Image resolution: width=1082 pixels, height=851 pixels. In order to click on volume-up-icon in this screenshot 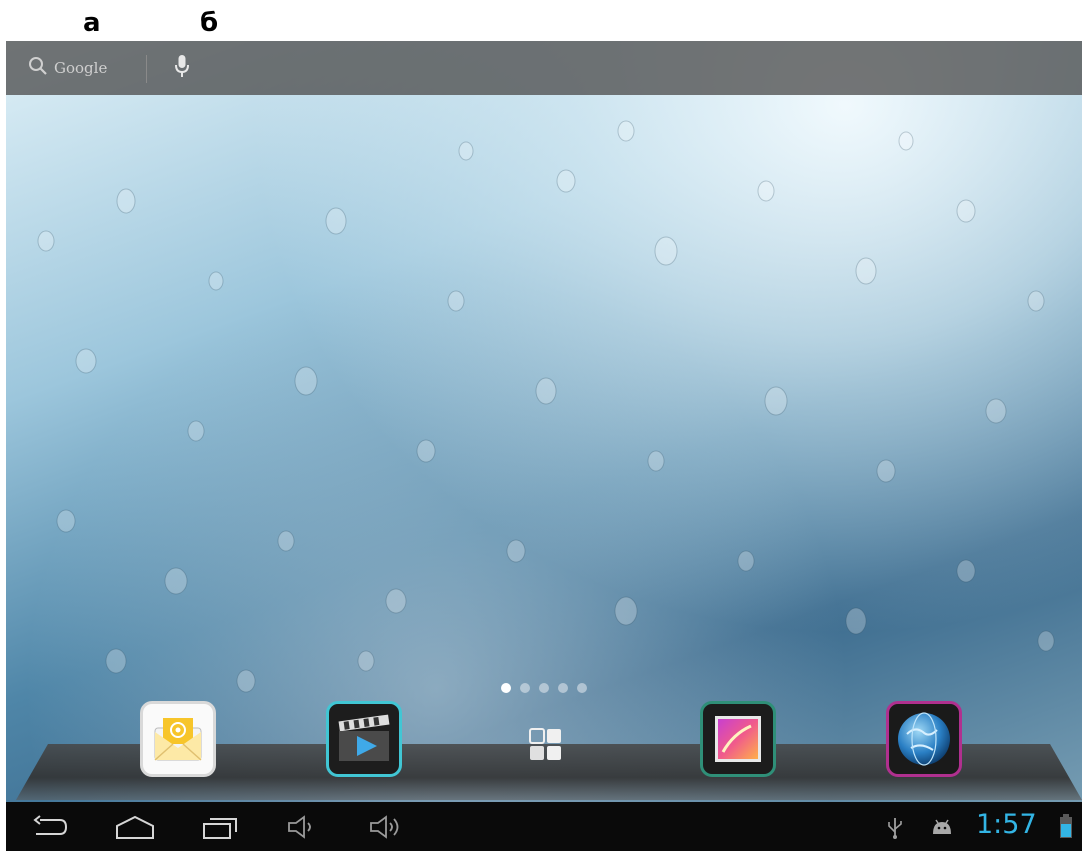, I will do `click(388, 829)`.